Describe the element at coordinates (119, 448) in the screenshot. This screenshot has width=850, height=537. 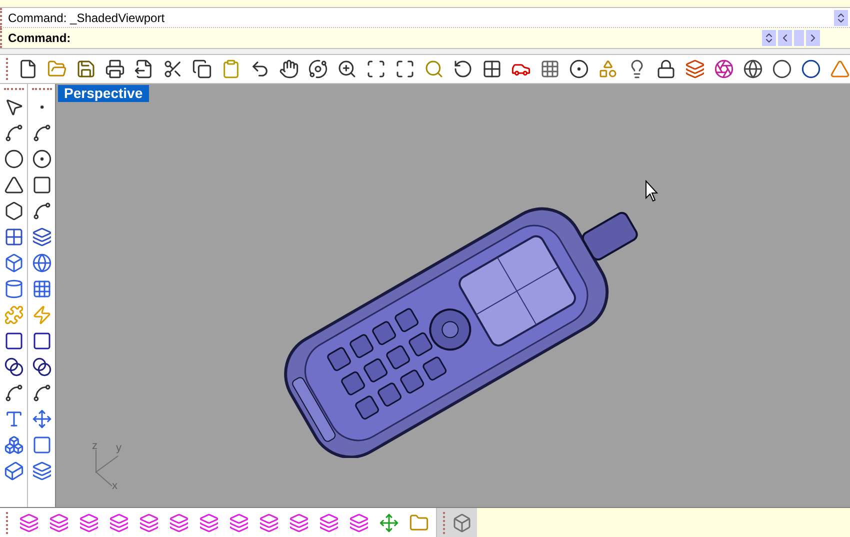
I see `y-axis-label: y` at that location.